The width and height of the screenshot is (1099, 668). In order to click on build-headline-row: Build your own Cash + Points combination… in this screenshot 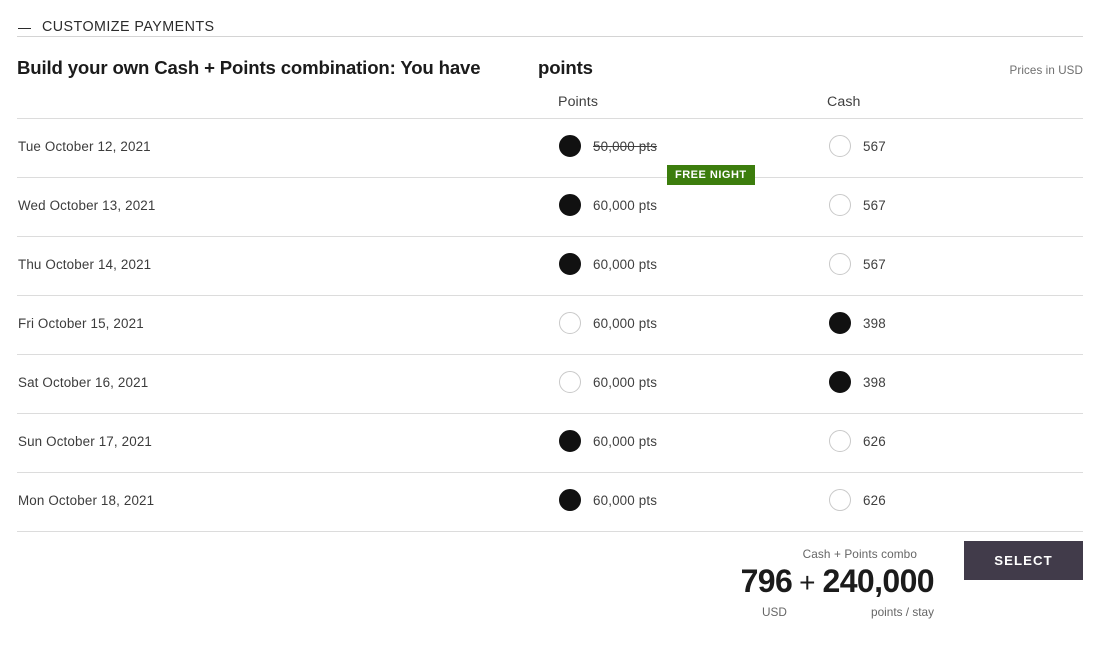, I will do `click(550, 62)`.